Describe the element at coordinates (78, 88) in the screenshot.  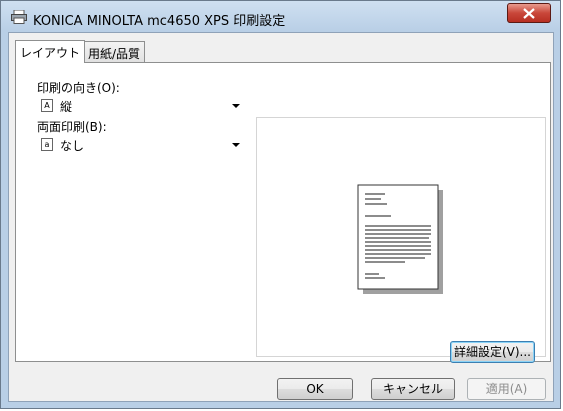
I see `orientation-label: 印刷の向き(O):` at that location.